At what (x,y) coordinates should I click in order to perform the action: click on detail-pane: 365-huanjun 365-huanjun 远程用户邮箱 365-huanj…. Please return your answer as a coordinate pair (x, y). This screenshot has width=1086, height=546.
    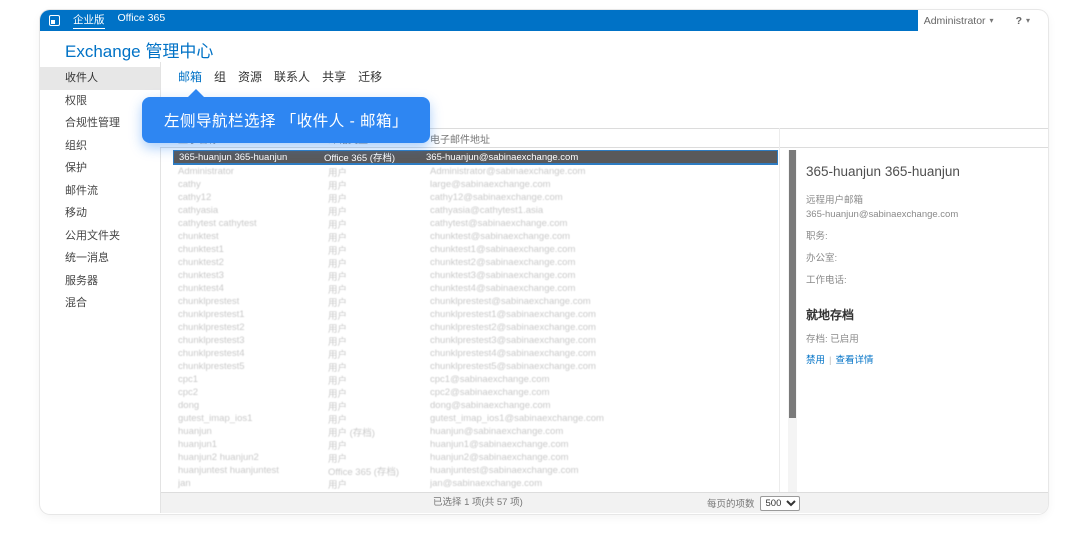
    Looking at the image, I should click on (922, 257).